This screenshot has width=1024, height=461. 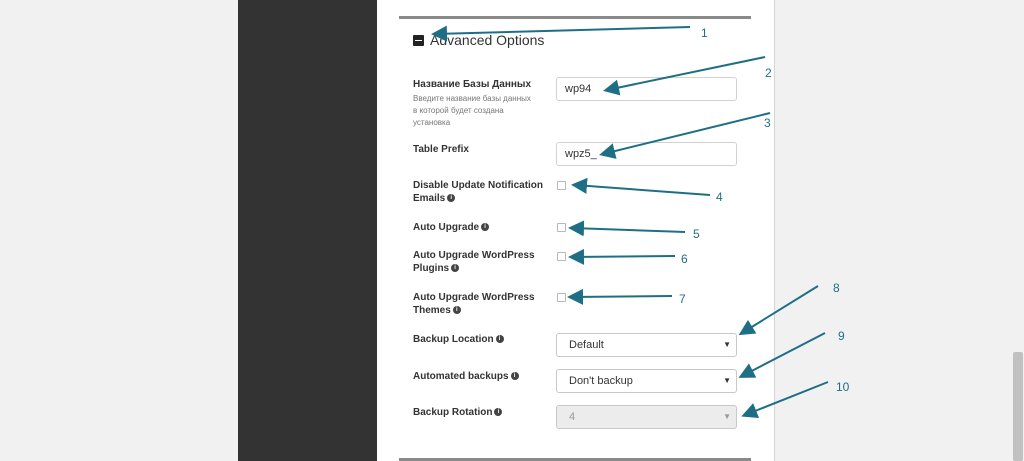 I want to click on callout-9: 9, so click(x=841, y=336).